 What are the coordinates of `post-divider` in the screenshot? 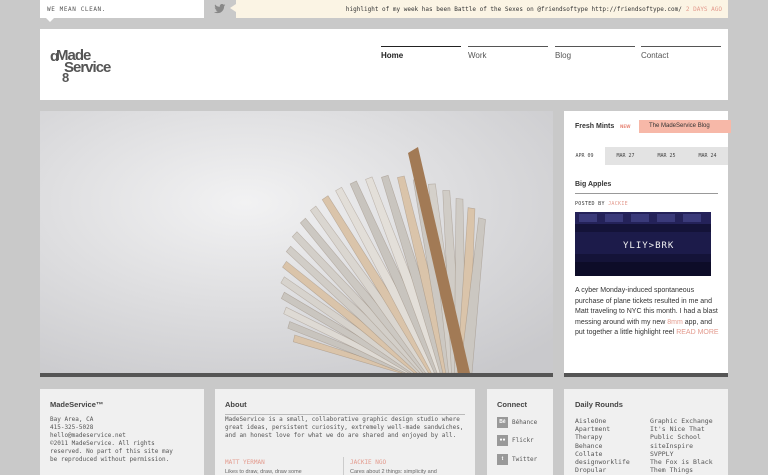 It's located at (646, 193).